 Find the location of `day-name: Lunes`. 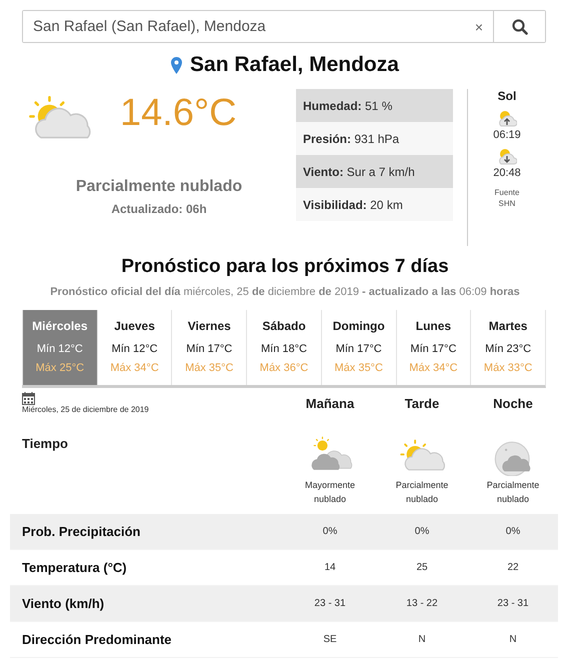

day-name: Lunes is located at coordinates (434, 326).